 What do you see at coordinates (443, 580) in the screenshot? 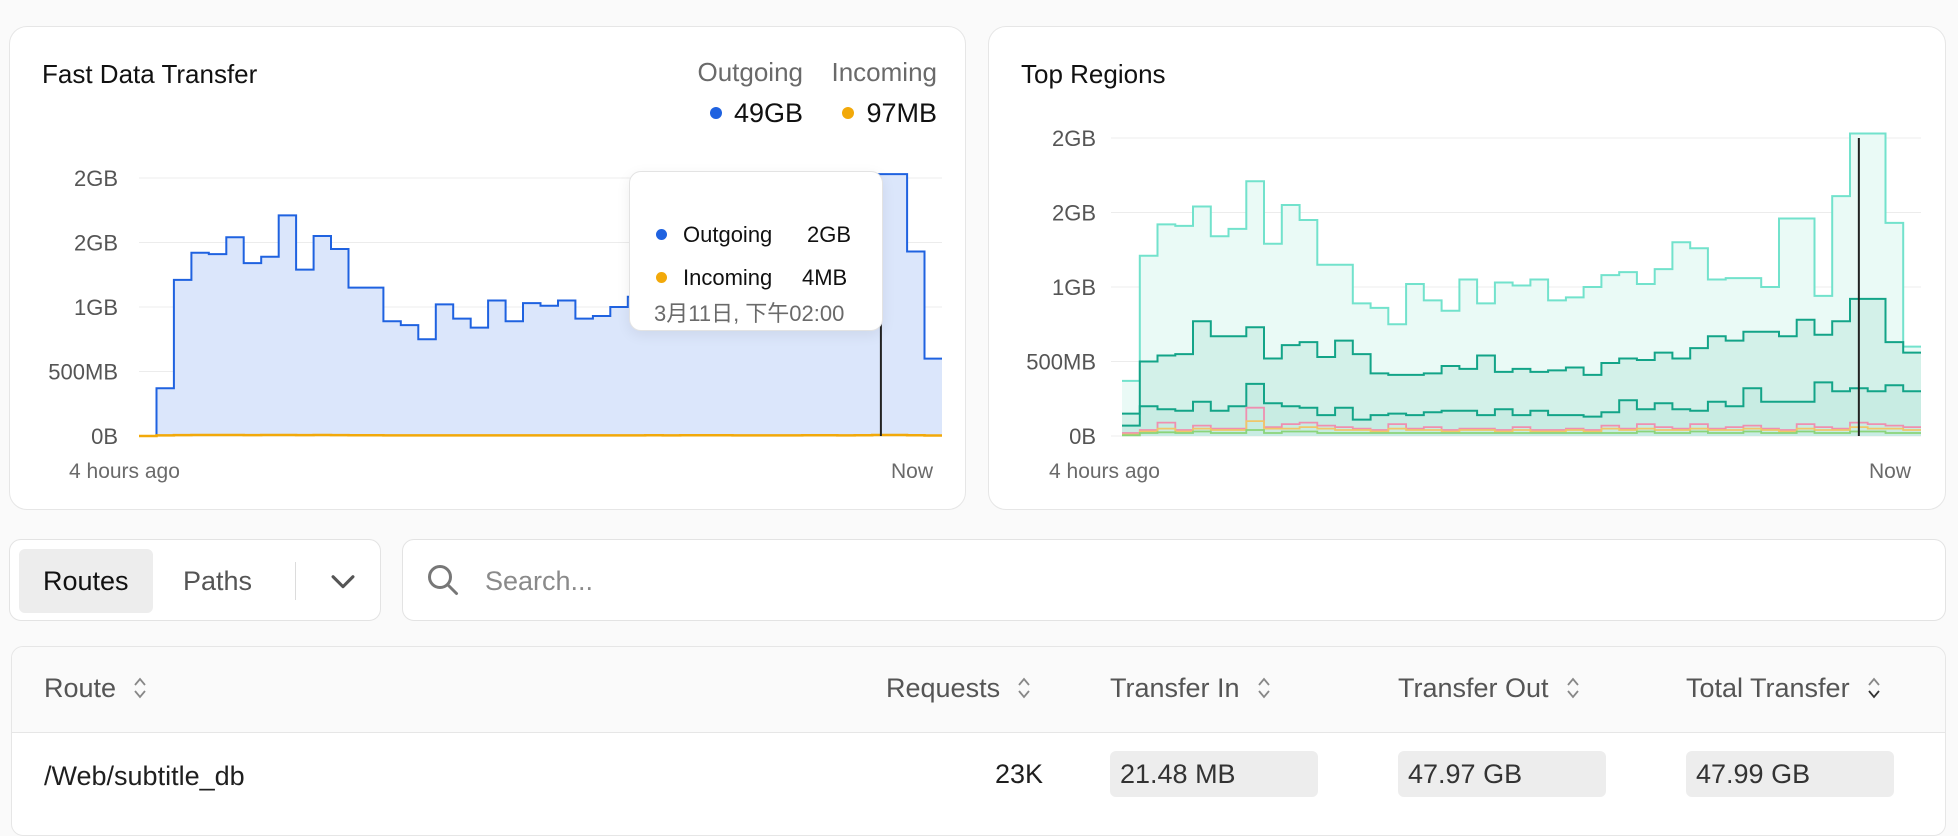
I see `search-icon` at bounding box center [443, 580].